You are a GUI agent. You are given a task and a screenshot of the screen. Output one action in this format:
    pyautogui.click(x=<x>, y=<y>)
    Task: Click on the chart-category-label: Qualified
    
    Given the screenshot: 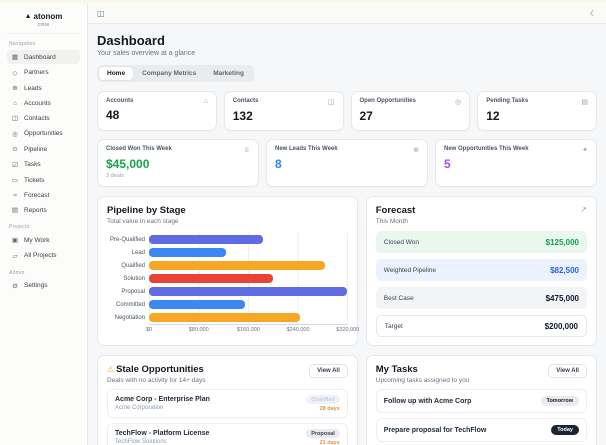 What is the action you would take?
    pyautogui.click(x=133, y=265)
    